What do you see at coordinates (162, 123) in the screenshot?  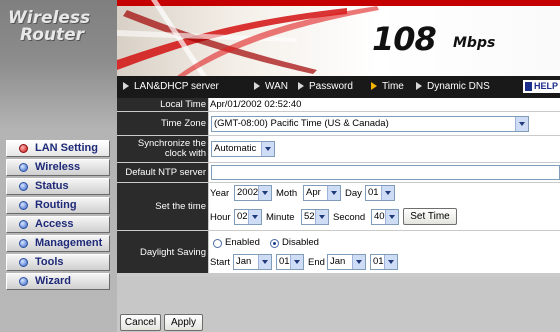 I see `time-zone-label: Time Zone` at bounding box center [162, 123].